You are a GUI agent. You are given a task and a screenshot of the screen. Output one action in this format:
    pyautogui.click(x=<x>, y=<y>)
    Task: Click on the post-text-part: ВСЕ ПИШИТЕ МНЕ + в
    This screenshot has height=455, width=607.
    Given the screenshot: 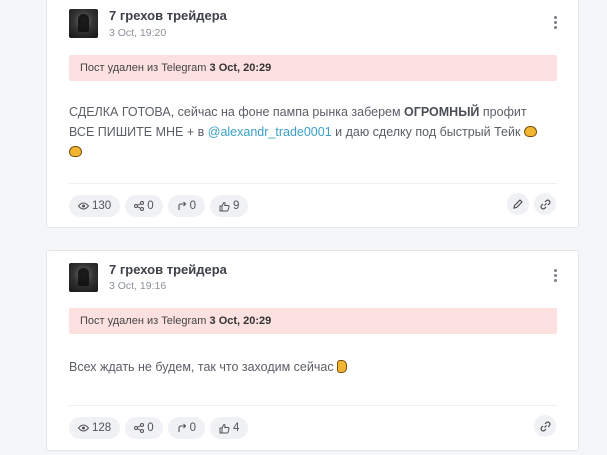 What is the action you would take?
    pyautogui.click(x=138, y=132)
    